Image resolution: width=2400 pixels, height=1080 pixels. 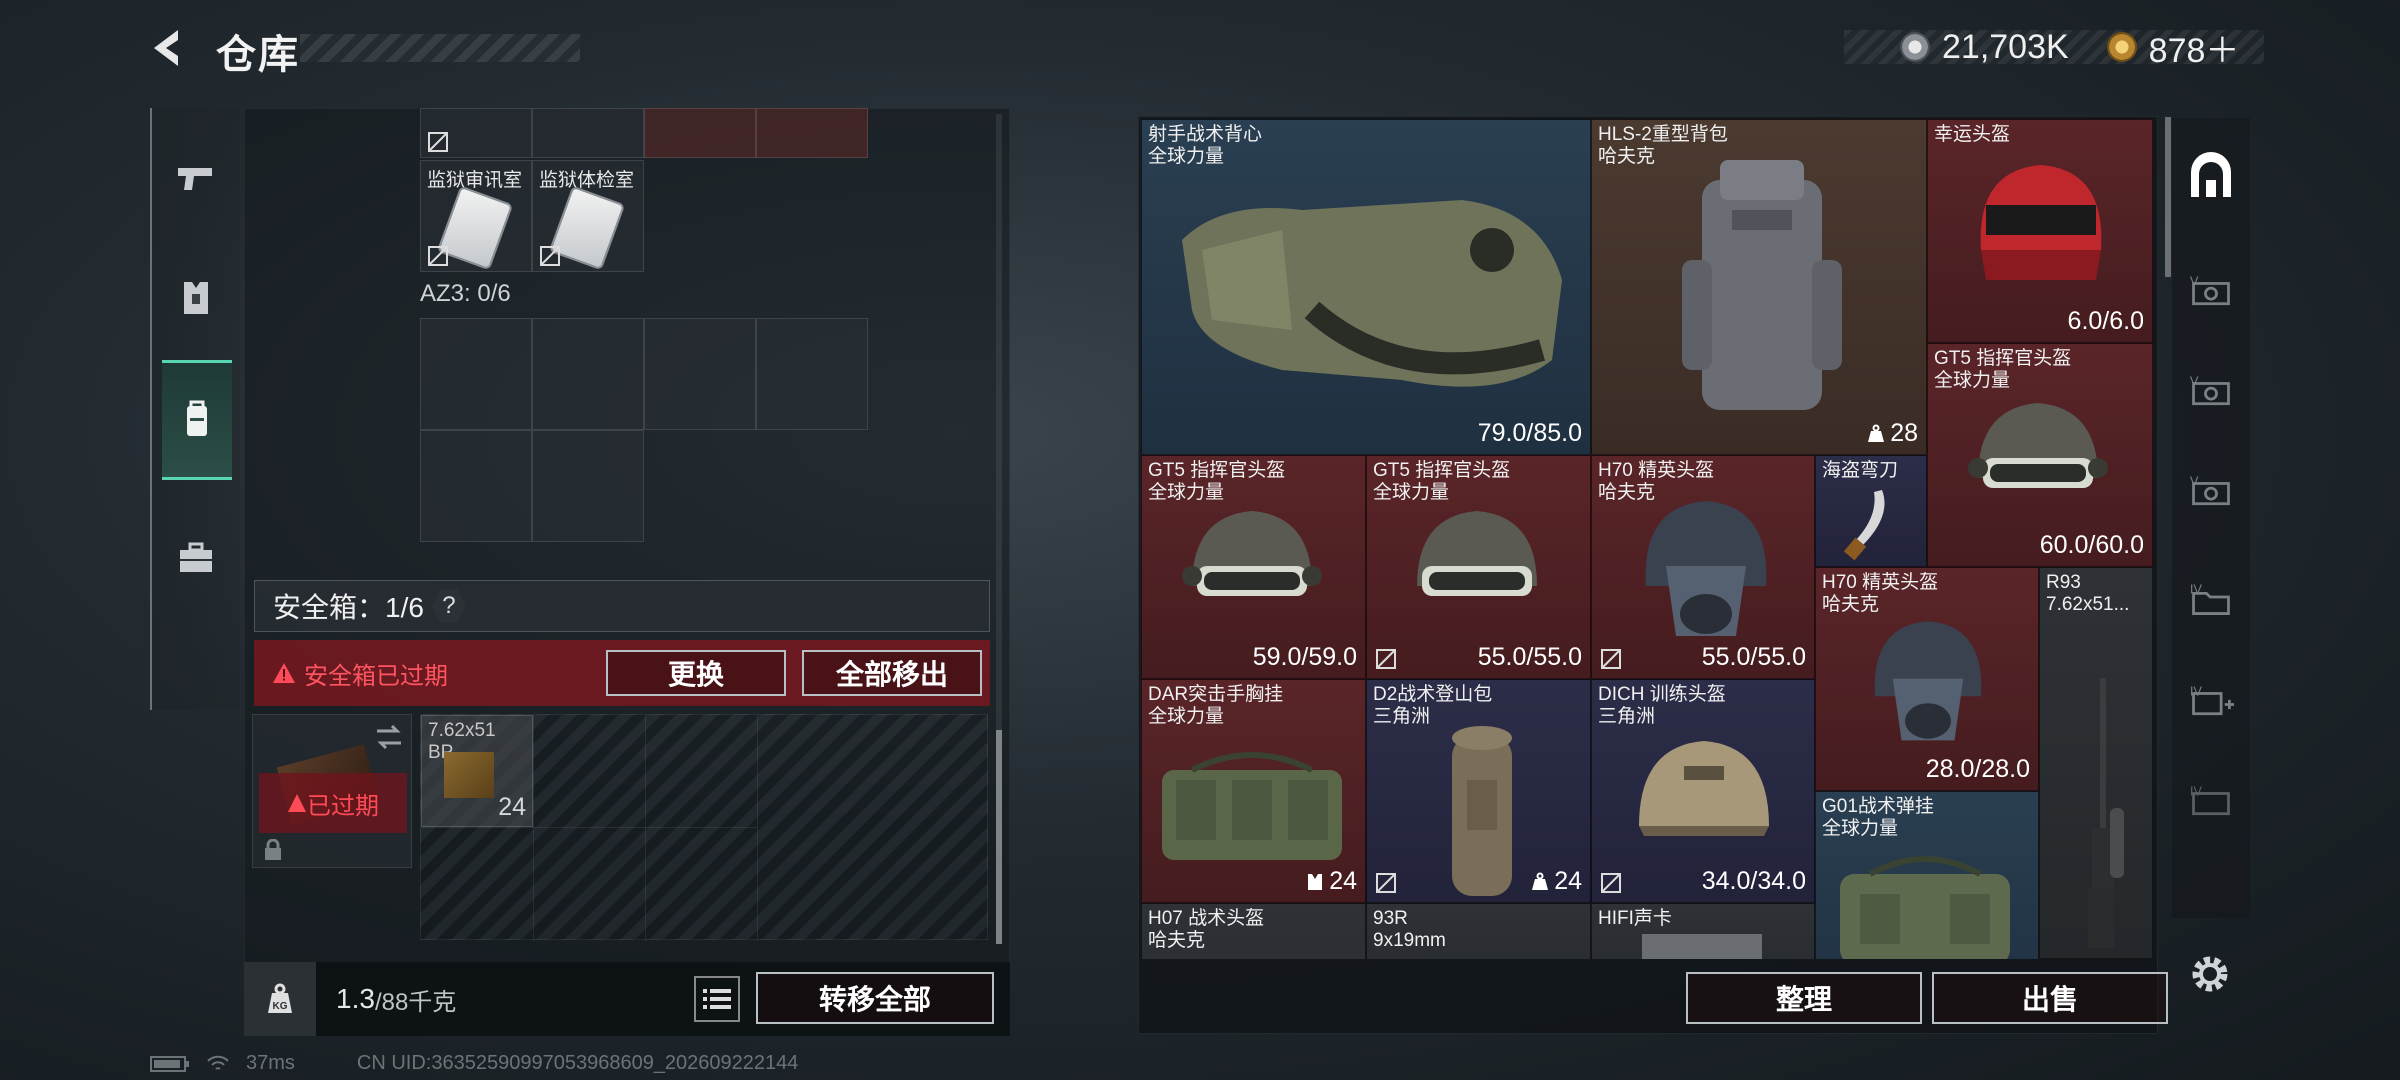 I want to click on gear-icon, so click(x=2210, y=974).